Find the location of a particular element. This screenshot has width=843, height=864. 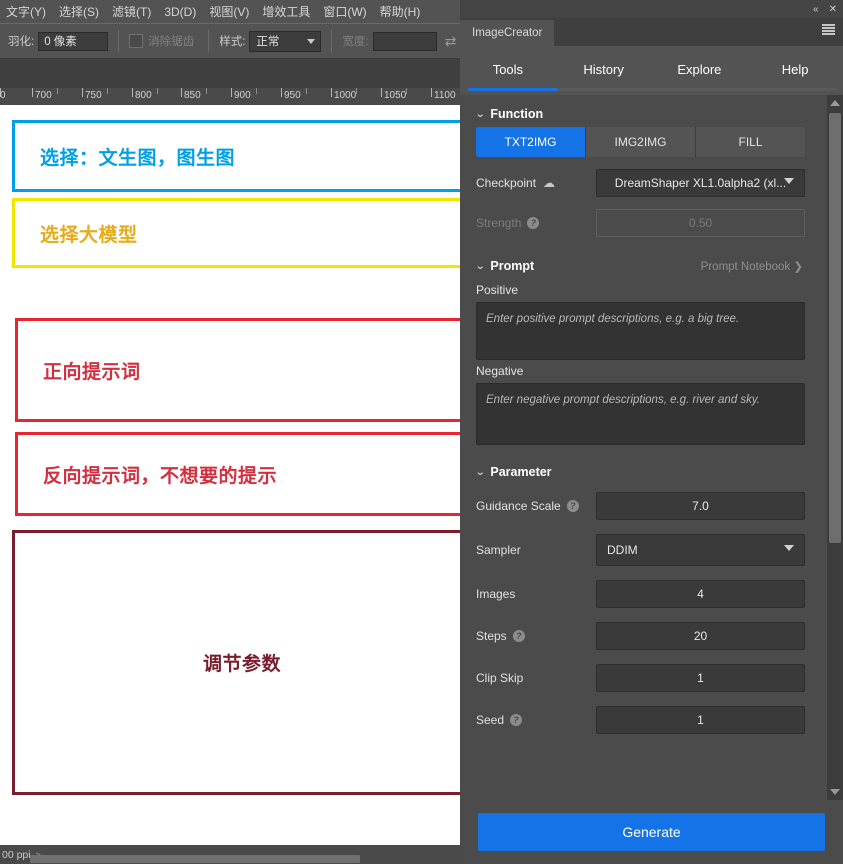

prompt-notebook-link: Prompt Notebook ❯ is located at coordinates (752, 266).